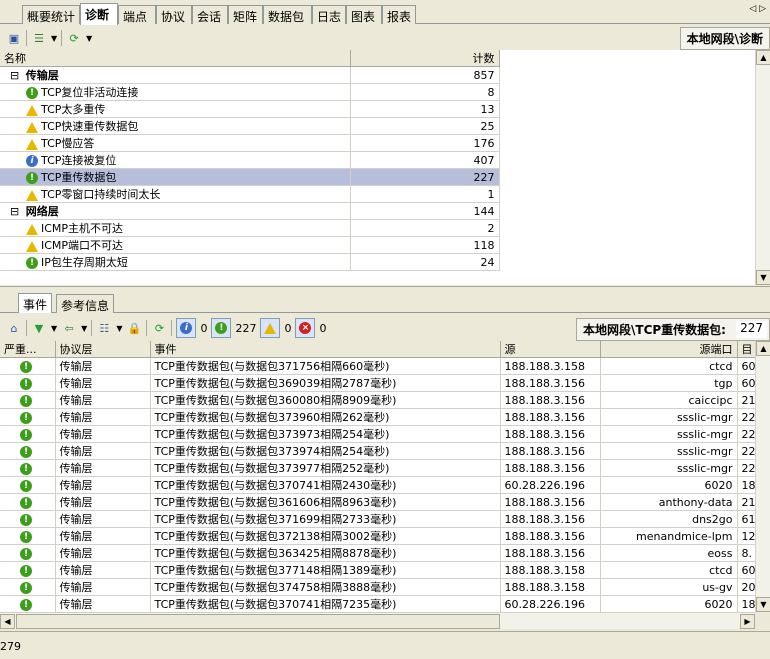 The image size is (770, 659). Describe the element at coordinates (250, 160) in the screenshot. I see `table-row: i TCP连接被复位 407` at that location.